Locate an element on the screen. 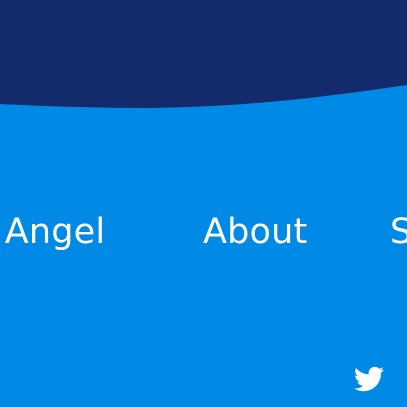  nav-link-about: About is located at coordinates (255, 232).